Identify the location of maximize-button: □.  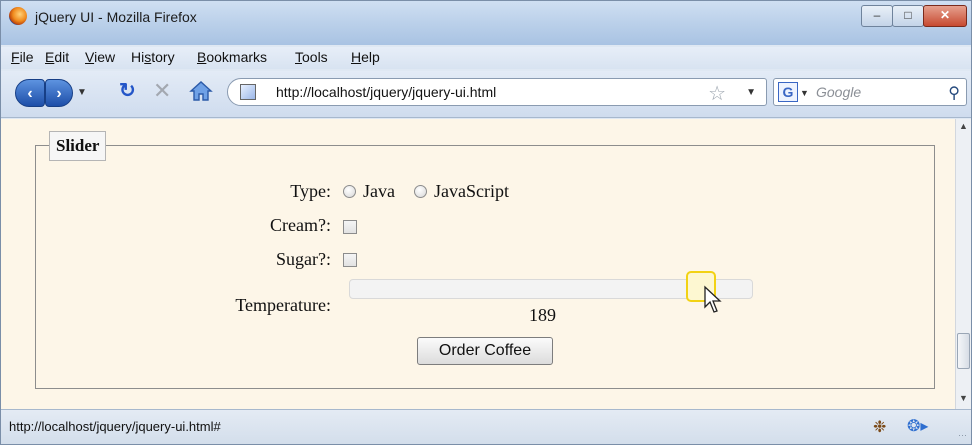
(908, 16).